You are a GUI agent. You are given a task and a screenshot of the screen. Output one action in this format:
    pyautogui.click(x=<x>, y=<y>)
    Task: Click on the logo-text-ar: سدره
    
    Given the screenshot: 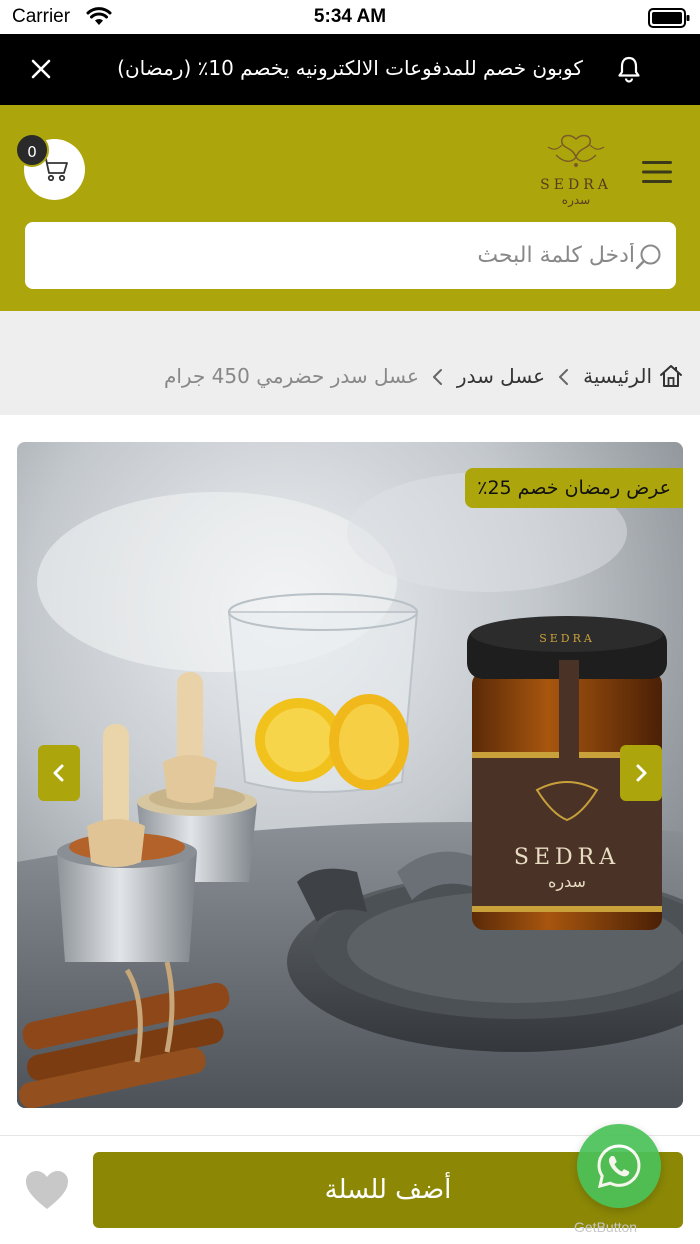 What is the action you would take?
    pyautogui.click(x=576, y=200)
    